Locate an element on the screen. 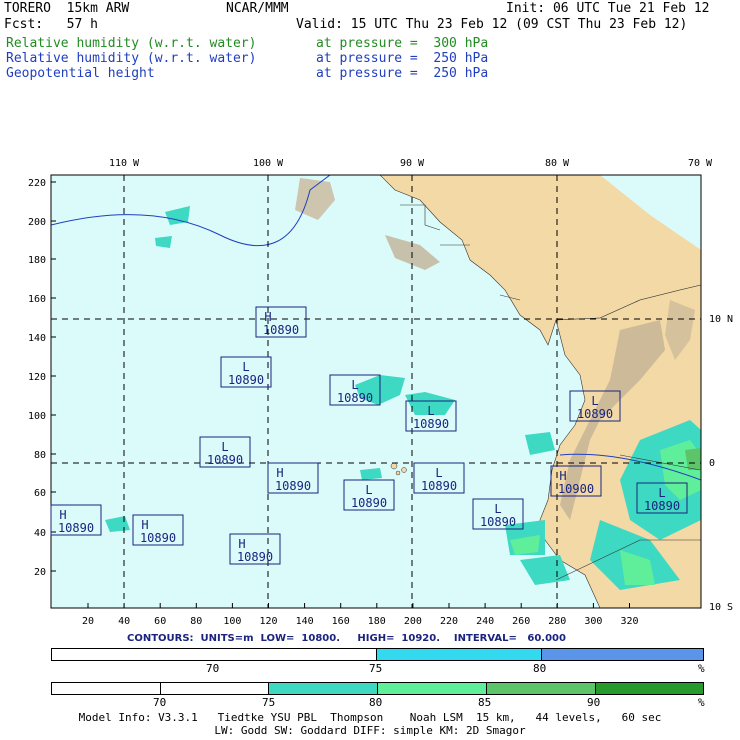 The width and height of the screenshot is (740, 740). colorbar-300-label-75: 75 is located at coordinates (269, 702).